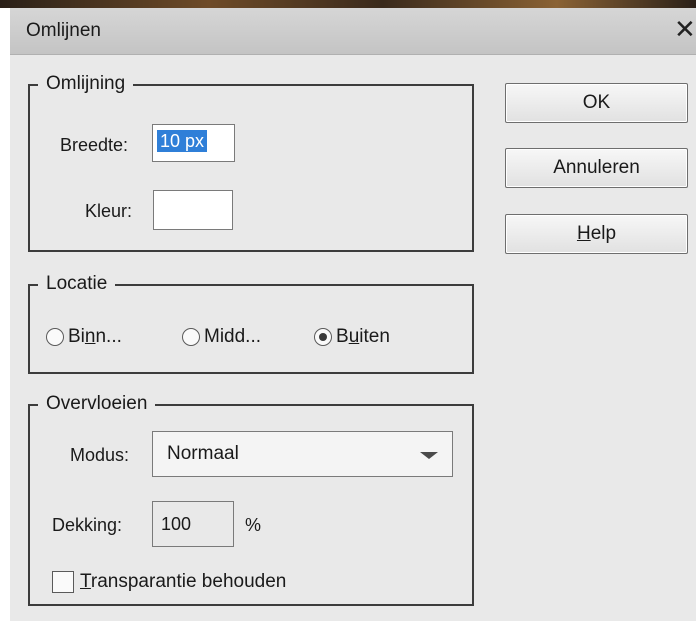  Describe the element at coordinates (191, 337) in the screenshot. I see `location-center-radio` at that location.